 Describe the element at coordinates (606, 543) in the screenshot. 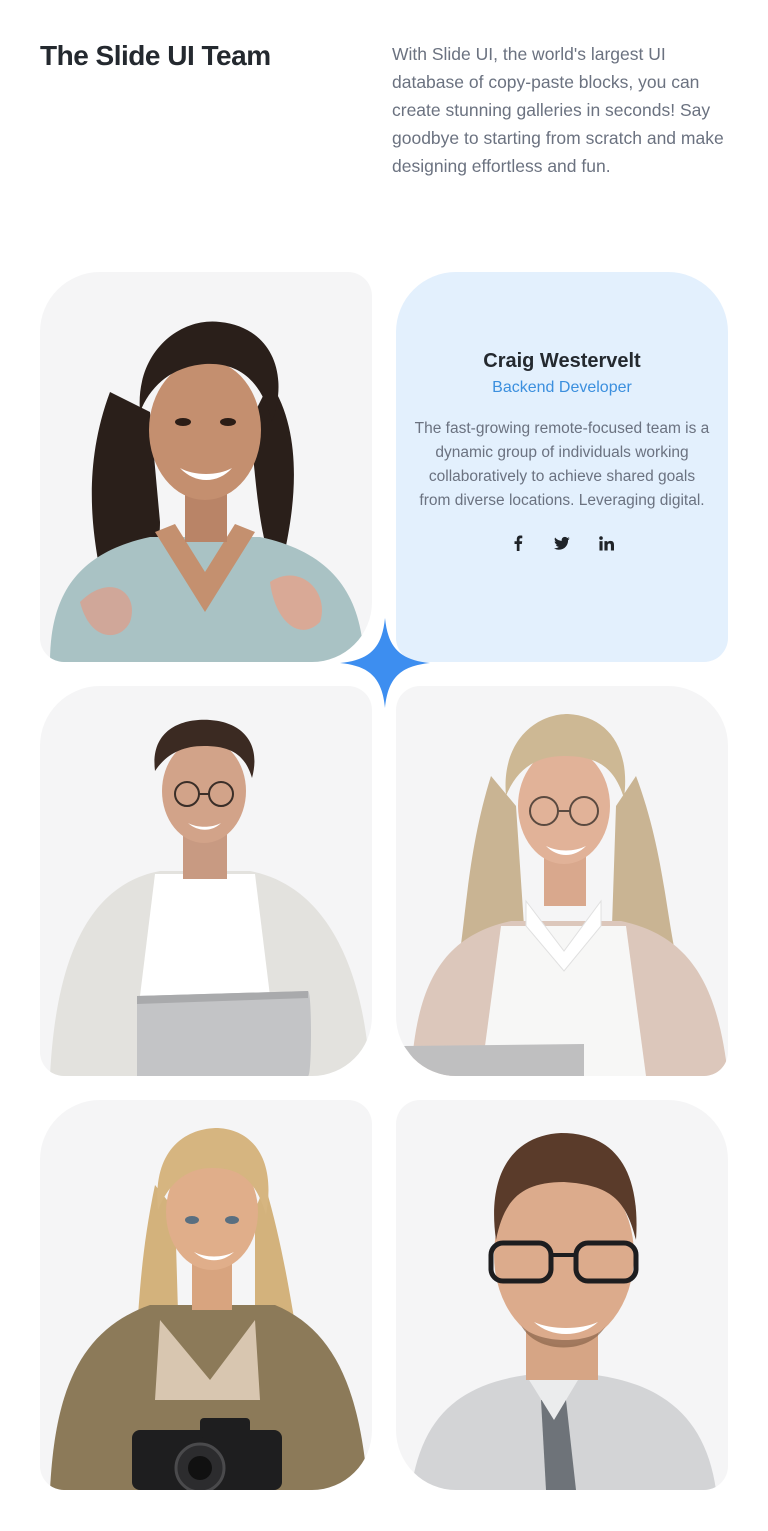

I see `linkedin-icon` at that location.